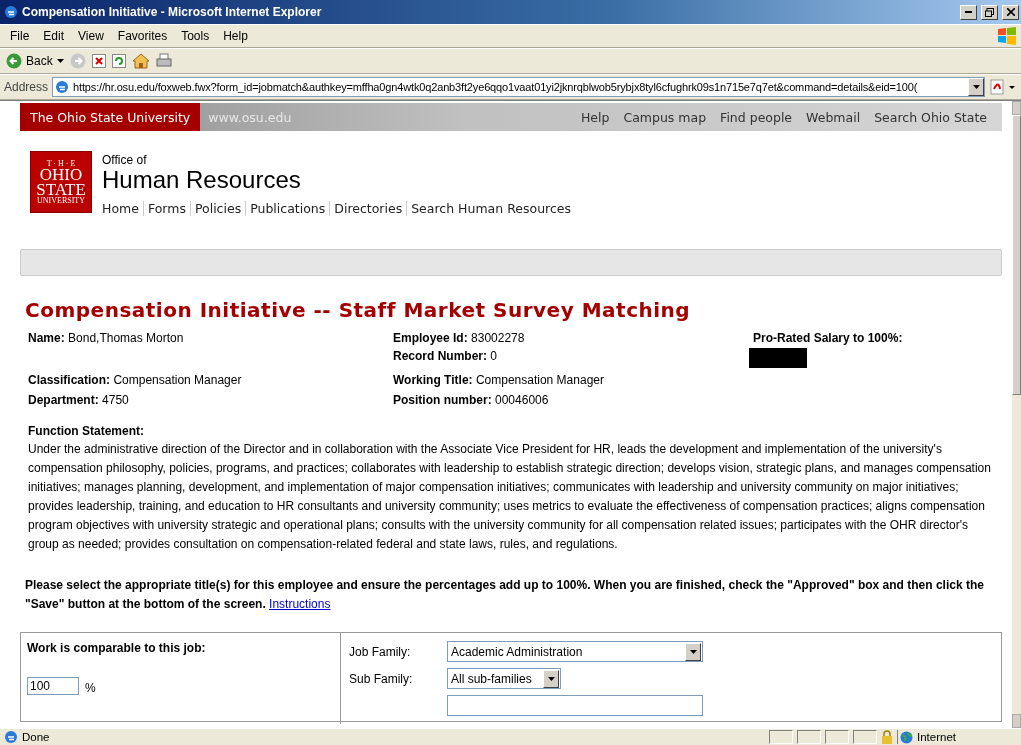  Describe the element at coordinates (510, 497) in the screenshot. I see `function-statement-text: Under the administrative direction of the Director and in collaboration with the Associate Vice President for HR, leads the development and implementation of the university's compensation philosophy, policies, programs, and practices; collaborates with leadership to establish strategic direction; develops vision, strategic plans, and manages compensation initiatives; manages planning, development, and implementation of major compensation initiatives; communicates with leadership and university community on major initiatives; provides leadership, training, and education to HR consultants and university community; uses metrics to evaluate the effectiveness of compensation practices; aligns compensation program objectives with university strategic and operational plans; consults with the university community for all compensation related issues; participates with the OHR director's group as needed; provides consultation on compensation-related federal and state laws, rules, and regulations.` at that location.